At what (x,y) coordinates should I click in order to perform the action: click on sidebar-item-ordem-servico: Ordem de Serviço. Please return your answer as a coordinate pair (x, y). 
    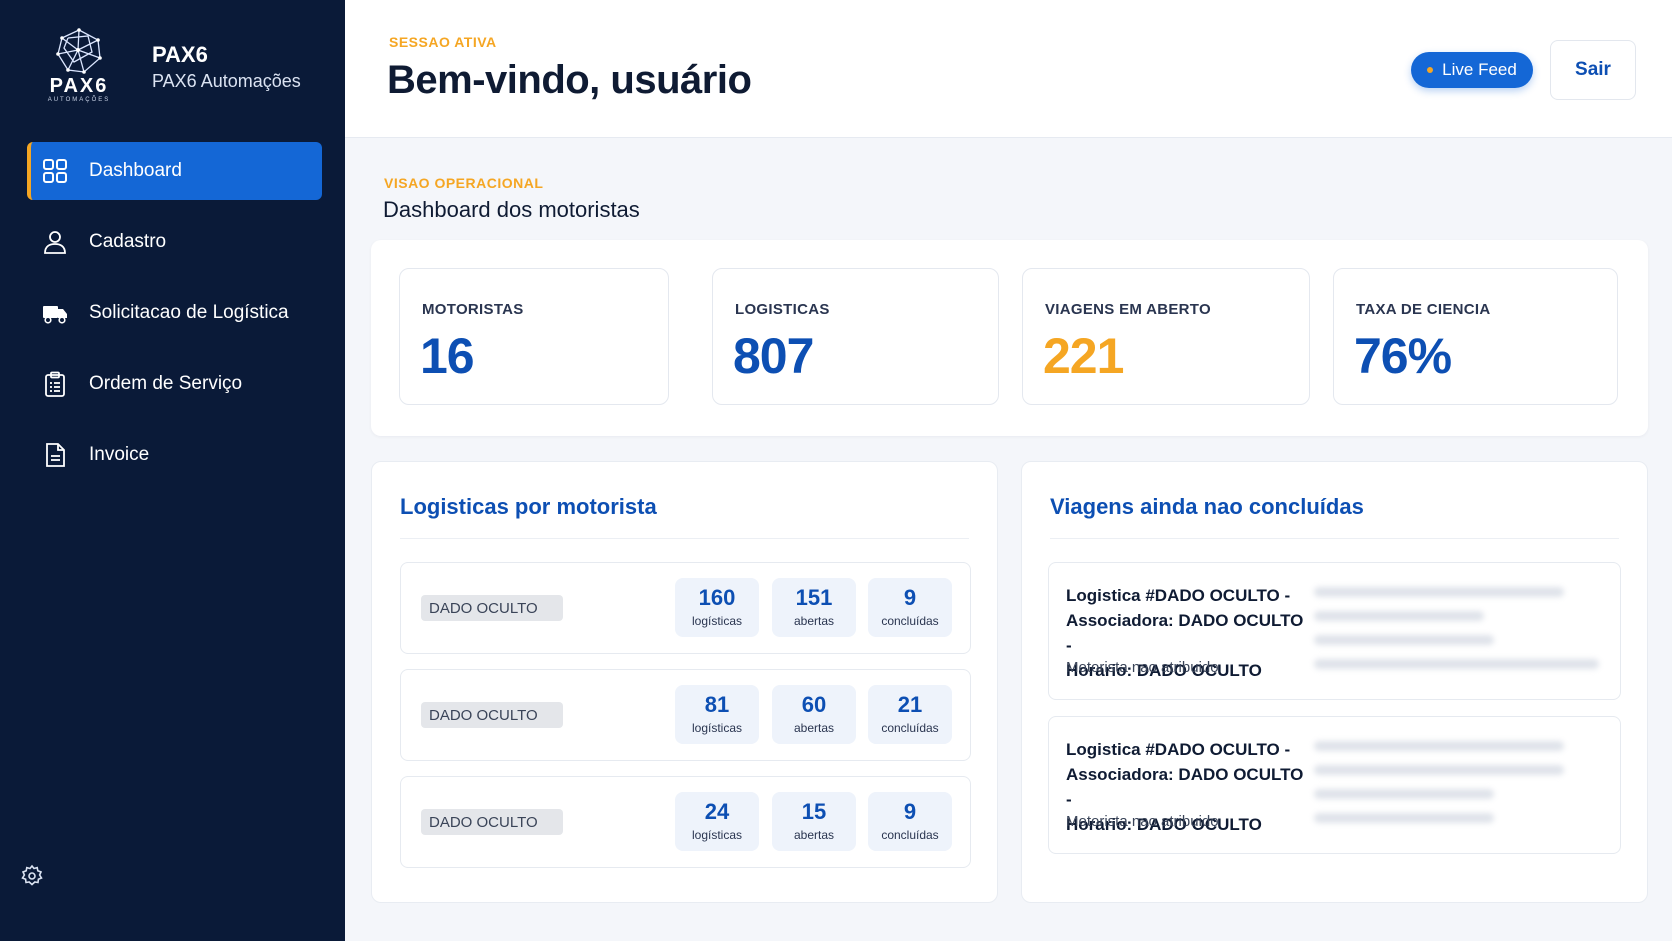
    Looking at the image, I should click on (174, 384).